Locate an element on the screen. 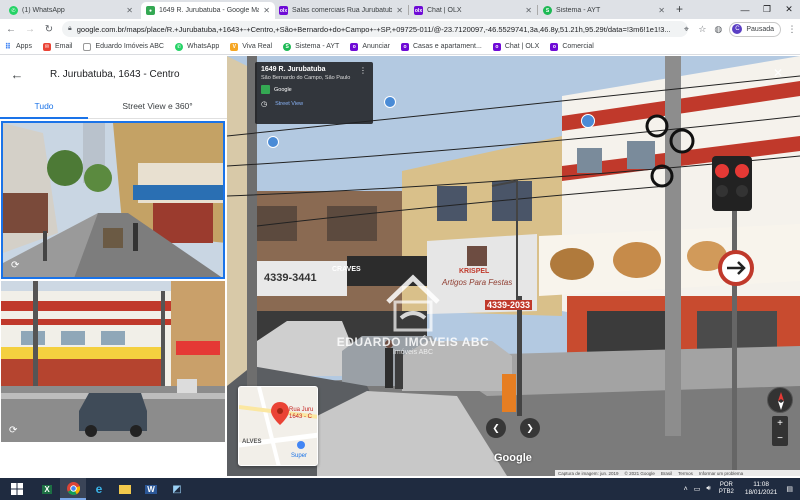 Image resolution: width=800 pixels, height=500 pixels. bookmark-label: Comercial is located at coordinates (578, 46).